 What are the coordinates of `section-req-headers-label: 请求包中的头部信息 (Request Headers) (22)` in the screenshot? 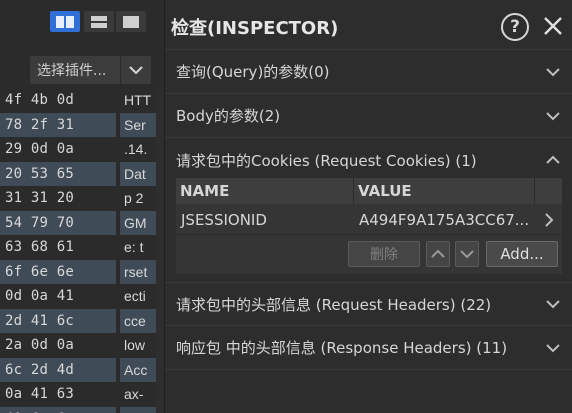 It's located at (334, 304).